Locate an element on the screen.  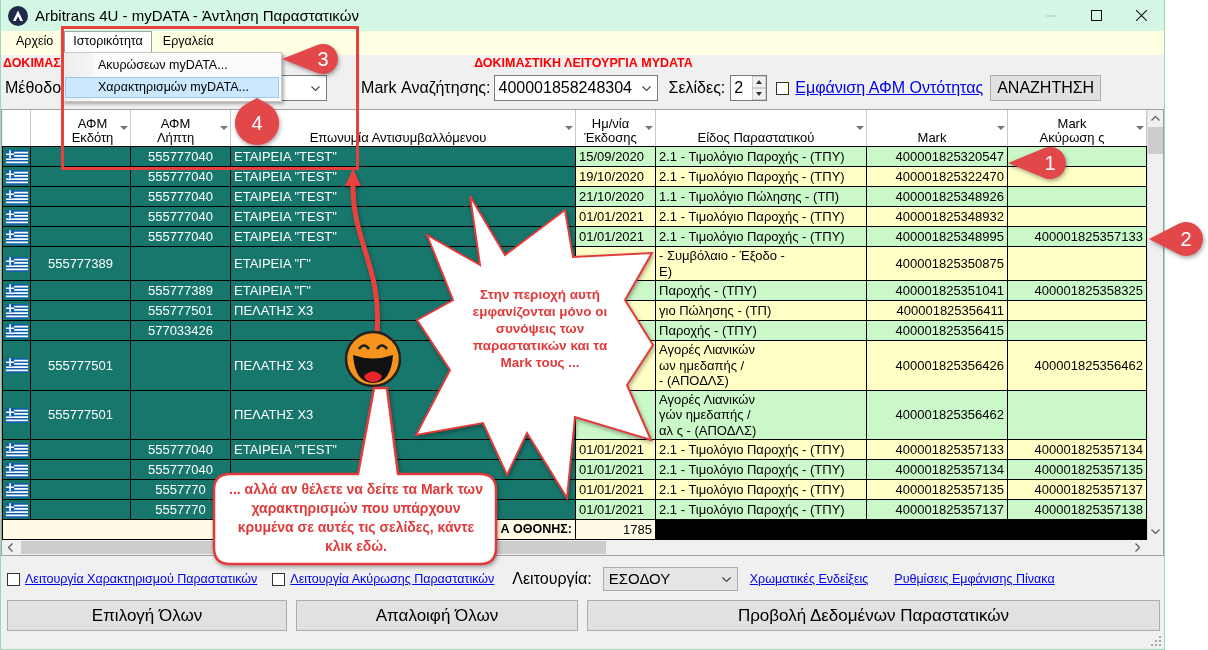
field-label: Σελίδες: is located at coordinates (697, 88).